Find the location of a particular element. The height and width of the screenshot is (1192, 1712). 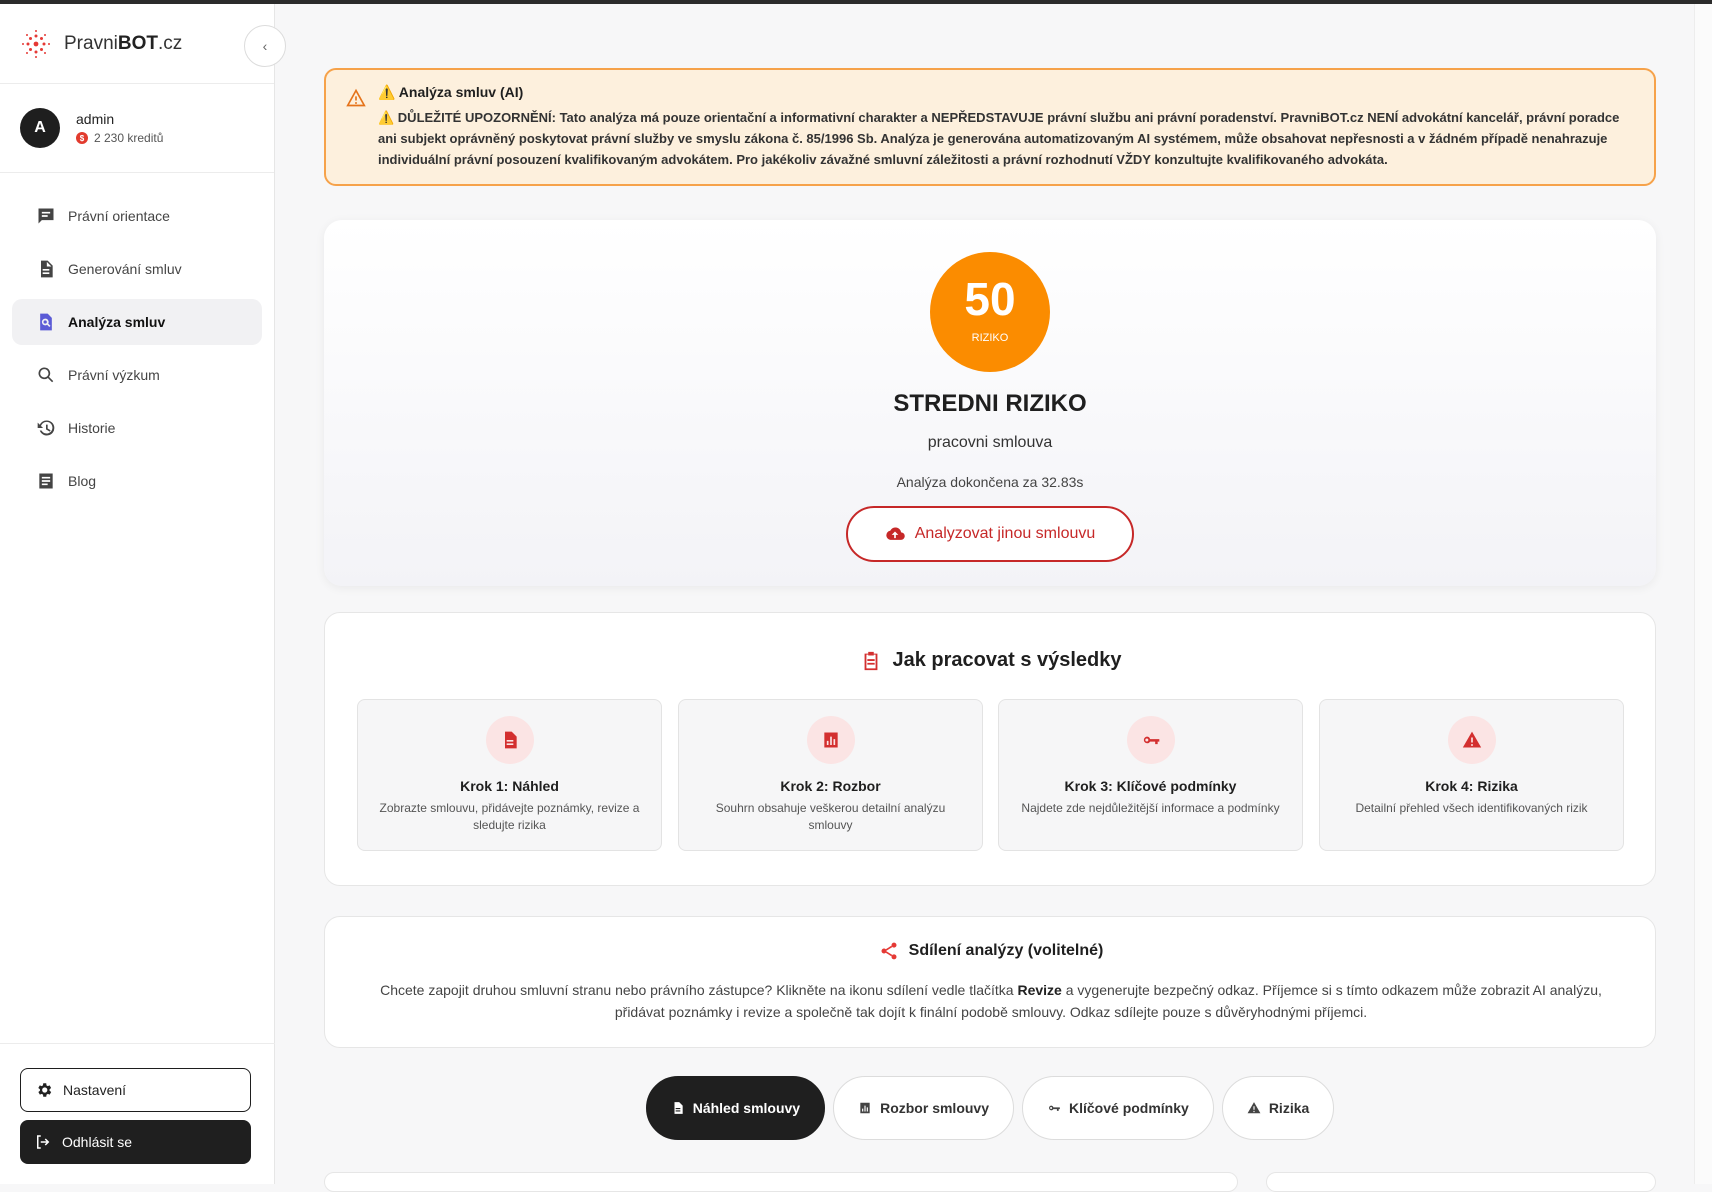

page-scrollbar is located at coordinates (1703, 594).